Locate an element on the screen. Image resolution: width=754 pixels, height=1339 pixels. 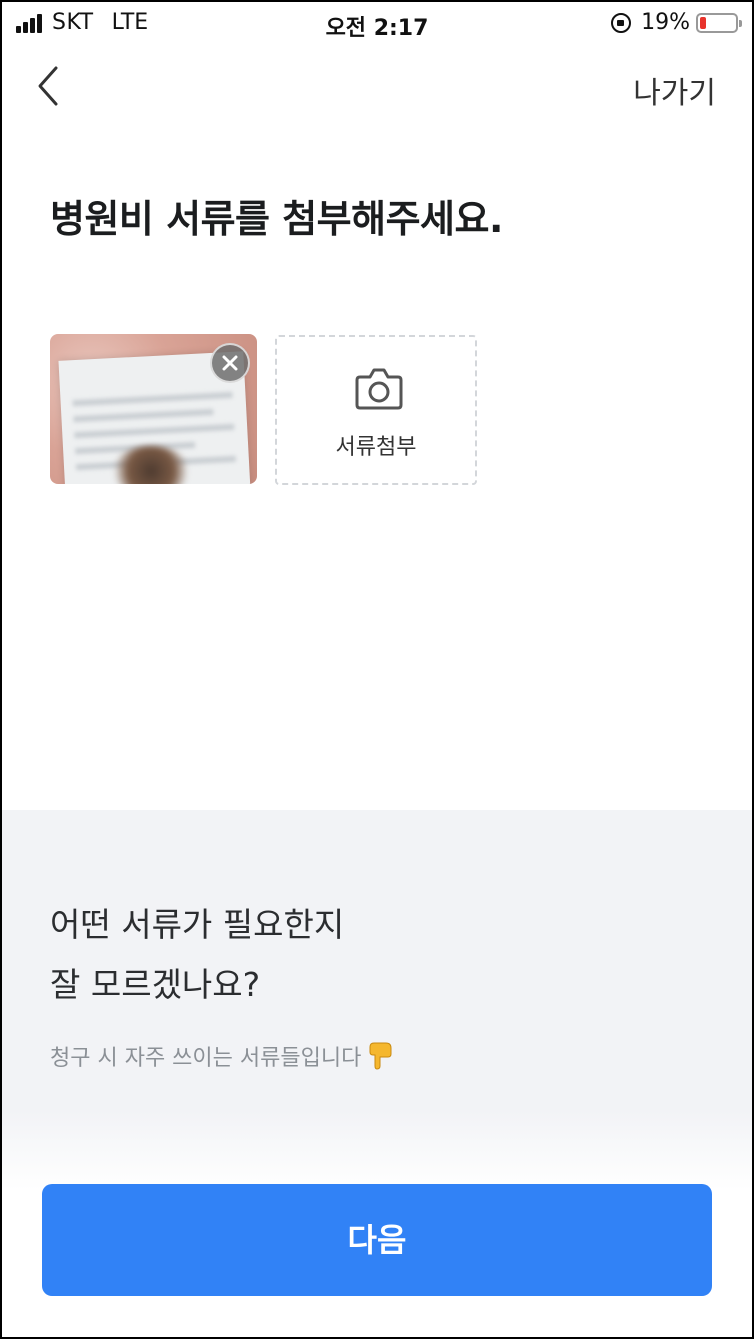
status-right: 19% is located at coordinates (676, 22).